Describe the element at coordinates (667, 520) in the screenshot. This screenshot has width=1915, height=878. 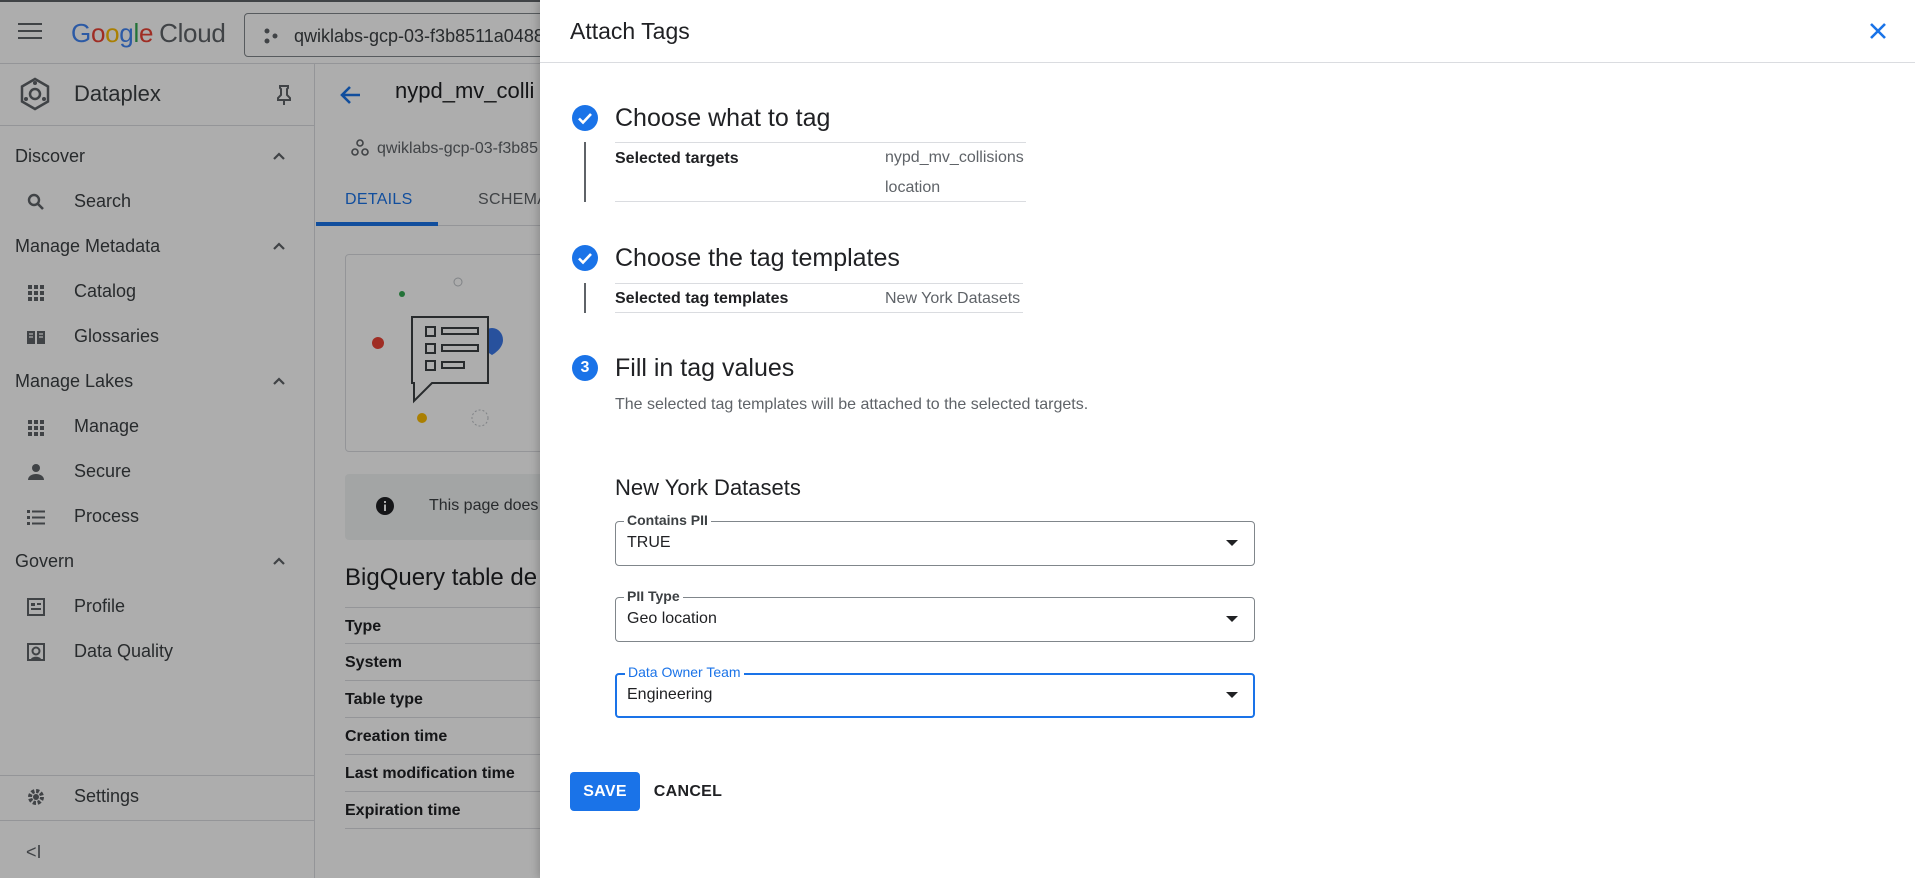
I see `field-label: Contains PII` at that location.